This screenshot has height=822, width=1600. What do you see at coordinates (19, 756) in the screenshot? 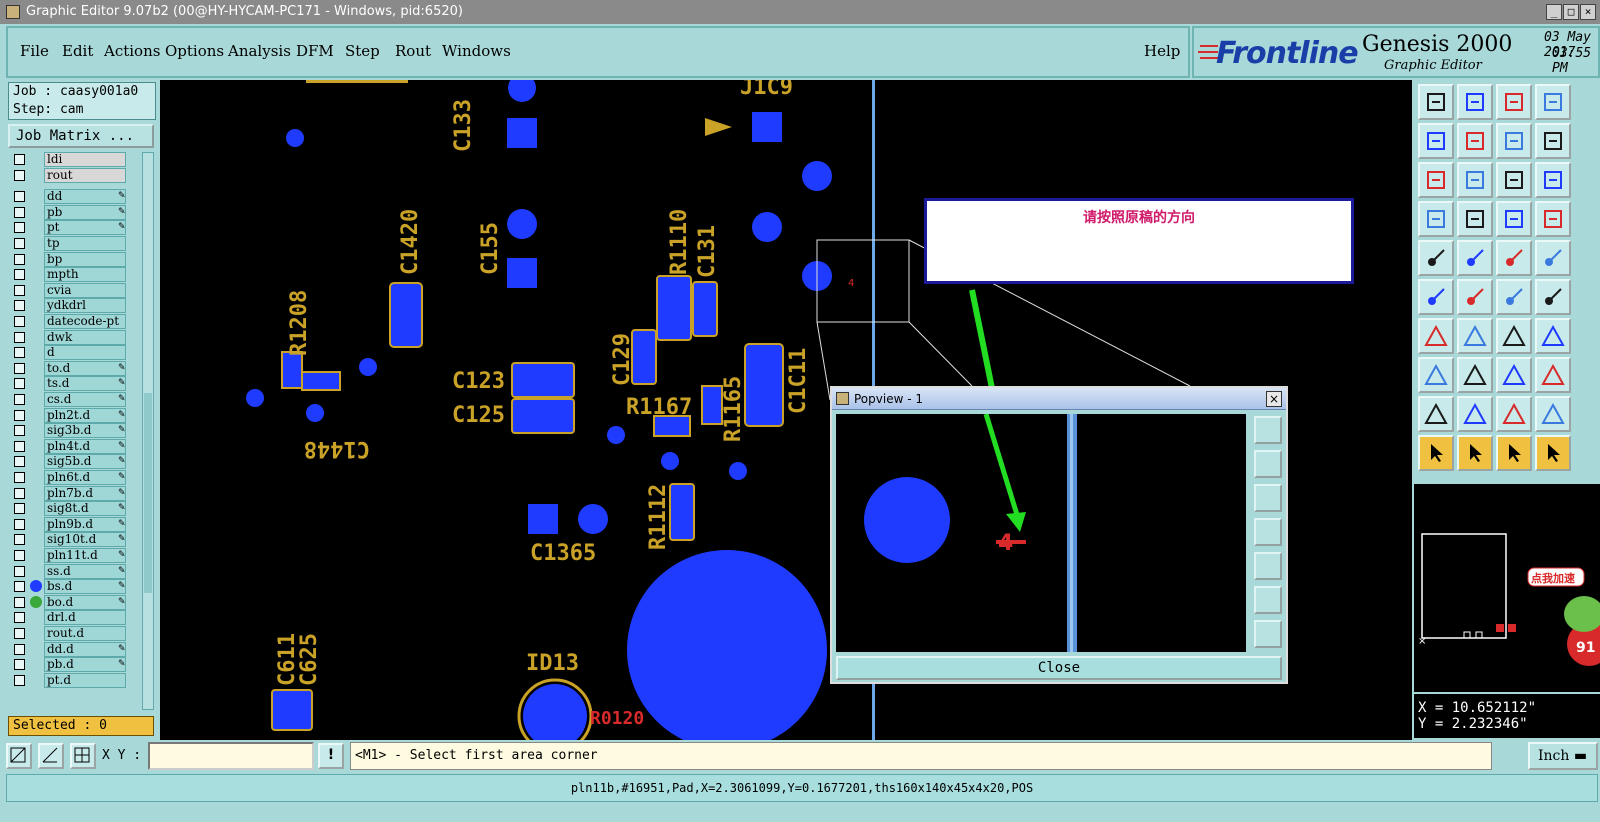
I see `zoom-area-button` at bounding box center [19, 756].